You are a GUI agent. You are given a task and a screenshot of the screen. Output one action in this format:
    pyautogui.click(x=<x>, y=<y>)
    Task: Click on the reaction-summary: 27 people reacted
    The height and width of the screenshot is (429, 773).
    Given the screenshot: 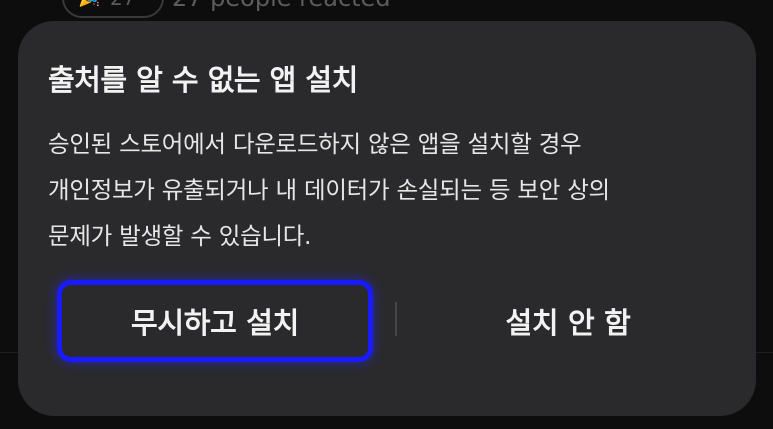 What is the action you would take?
    pyautogui.click(x=281, y=6)
    